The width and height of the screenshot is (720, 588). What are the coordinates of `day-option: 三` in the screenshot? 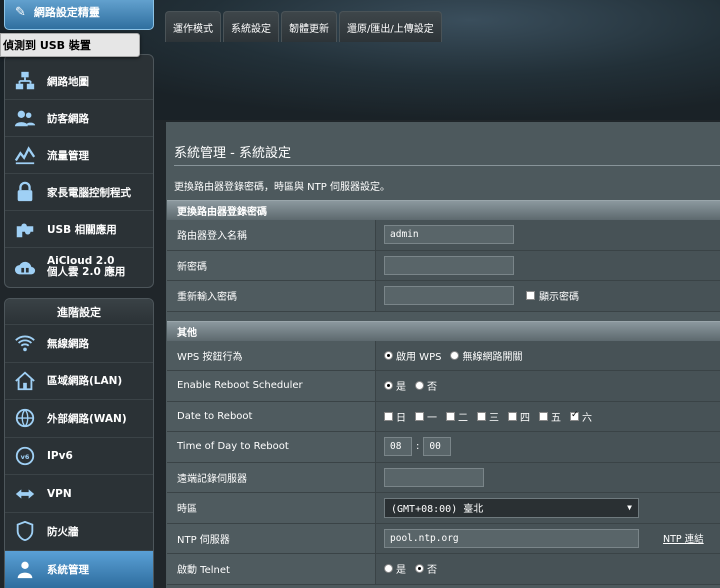 It's located at (488, 416).